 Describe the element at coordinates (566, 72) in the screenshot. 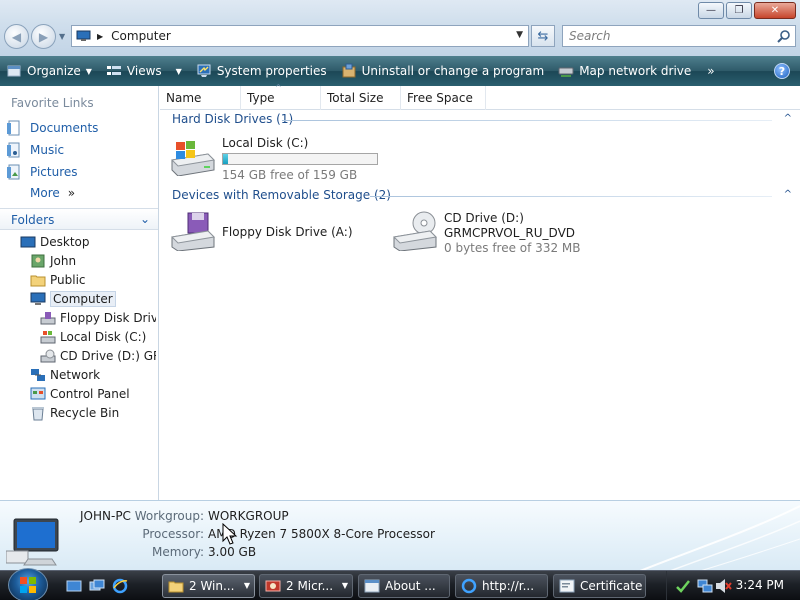

I see `network-drive-icon` at that location.